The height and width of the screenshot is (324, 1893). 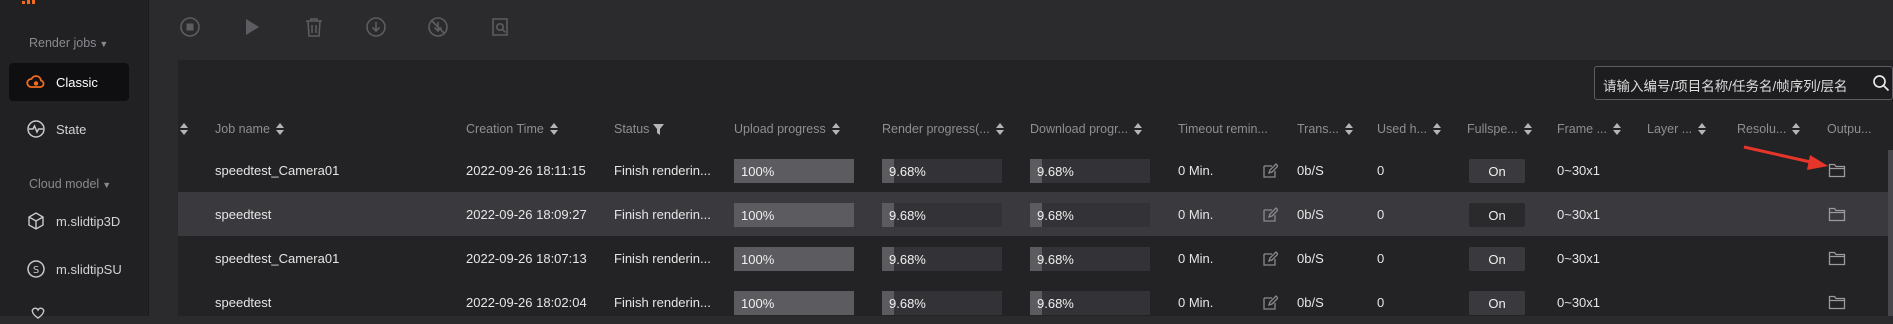 I want to click on search-input: 请输入编号/项目名称/任务名/帧序列/层名, so click(x=1743, y=83).